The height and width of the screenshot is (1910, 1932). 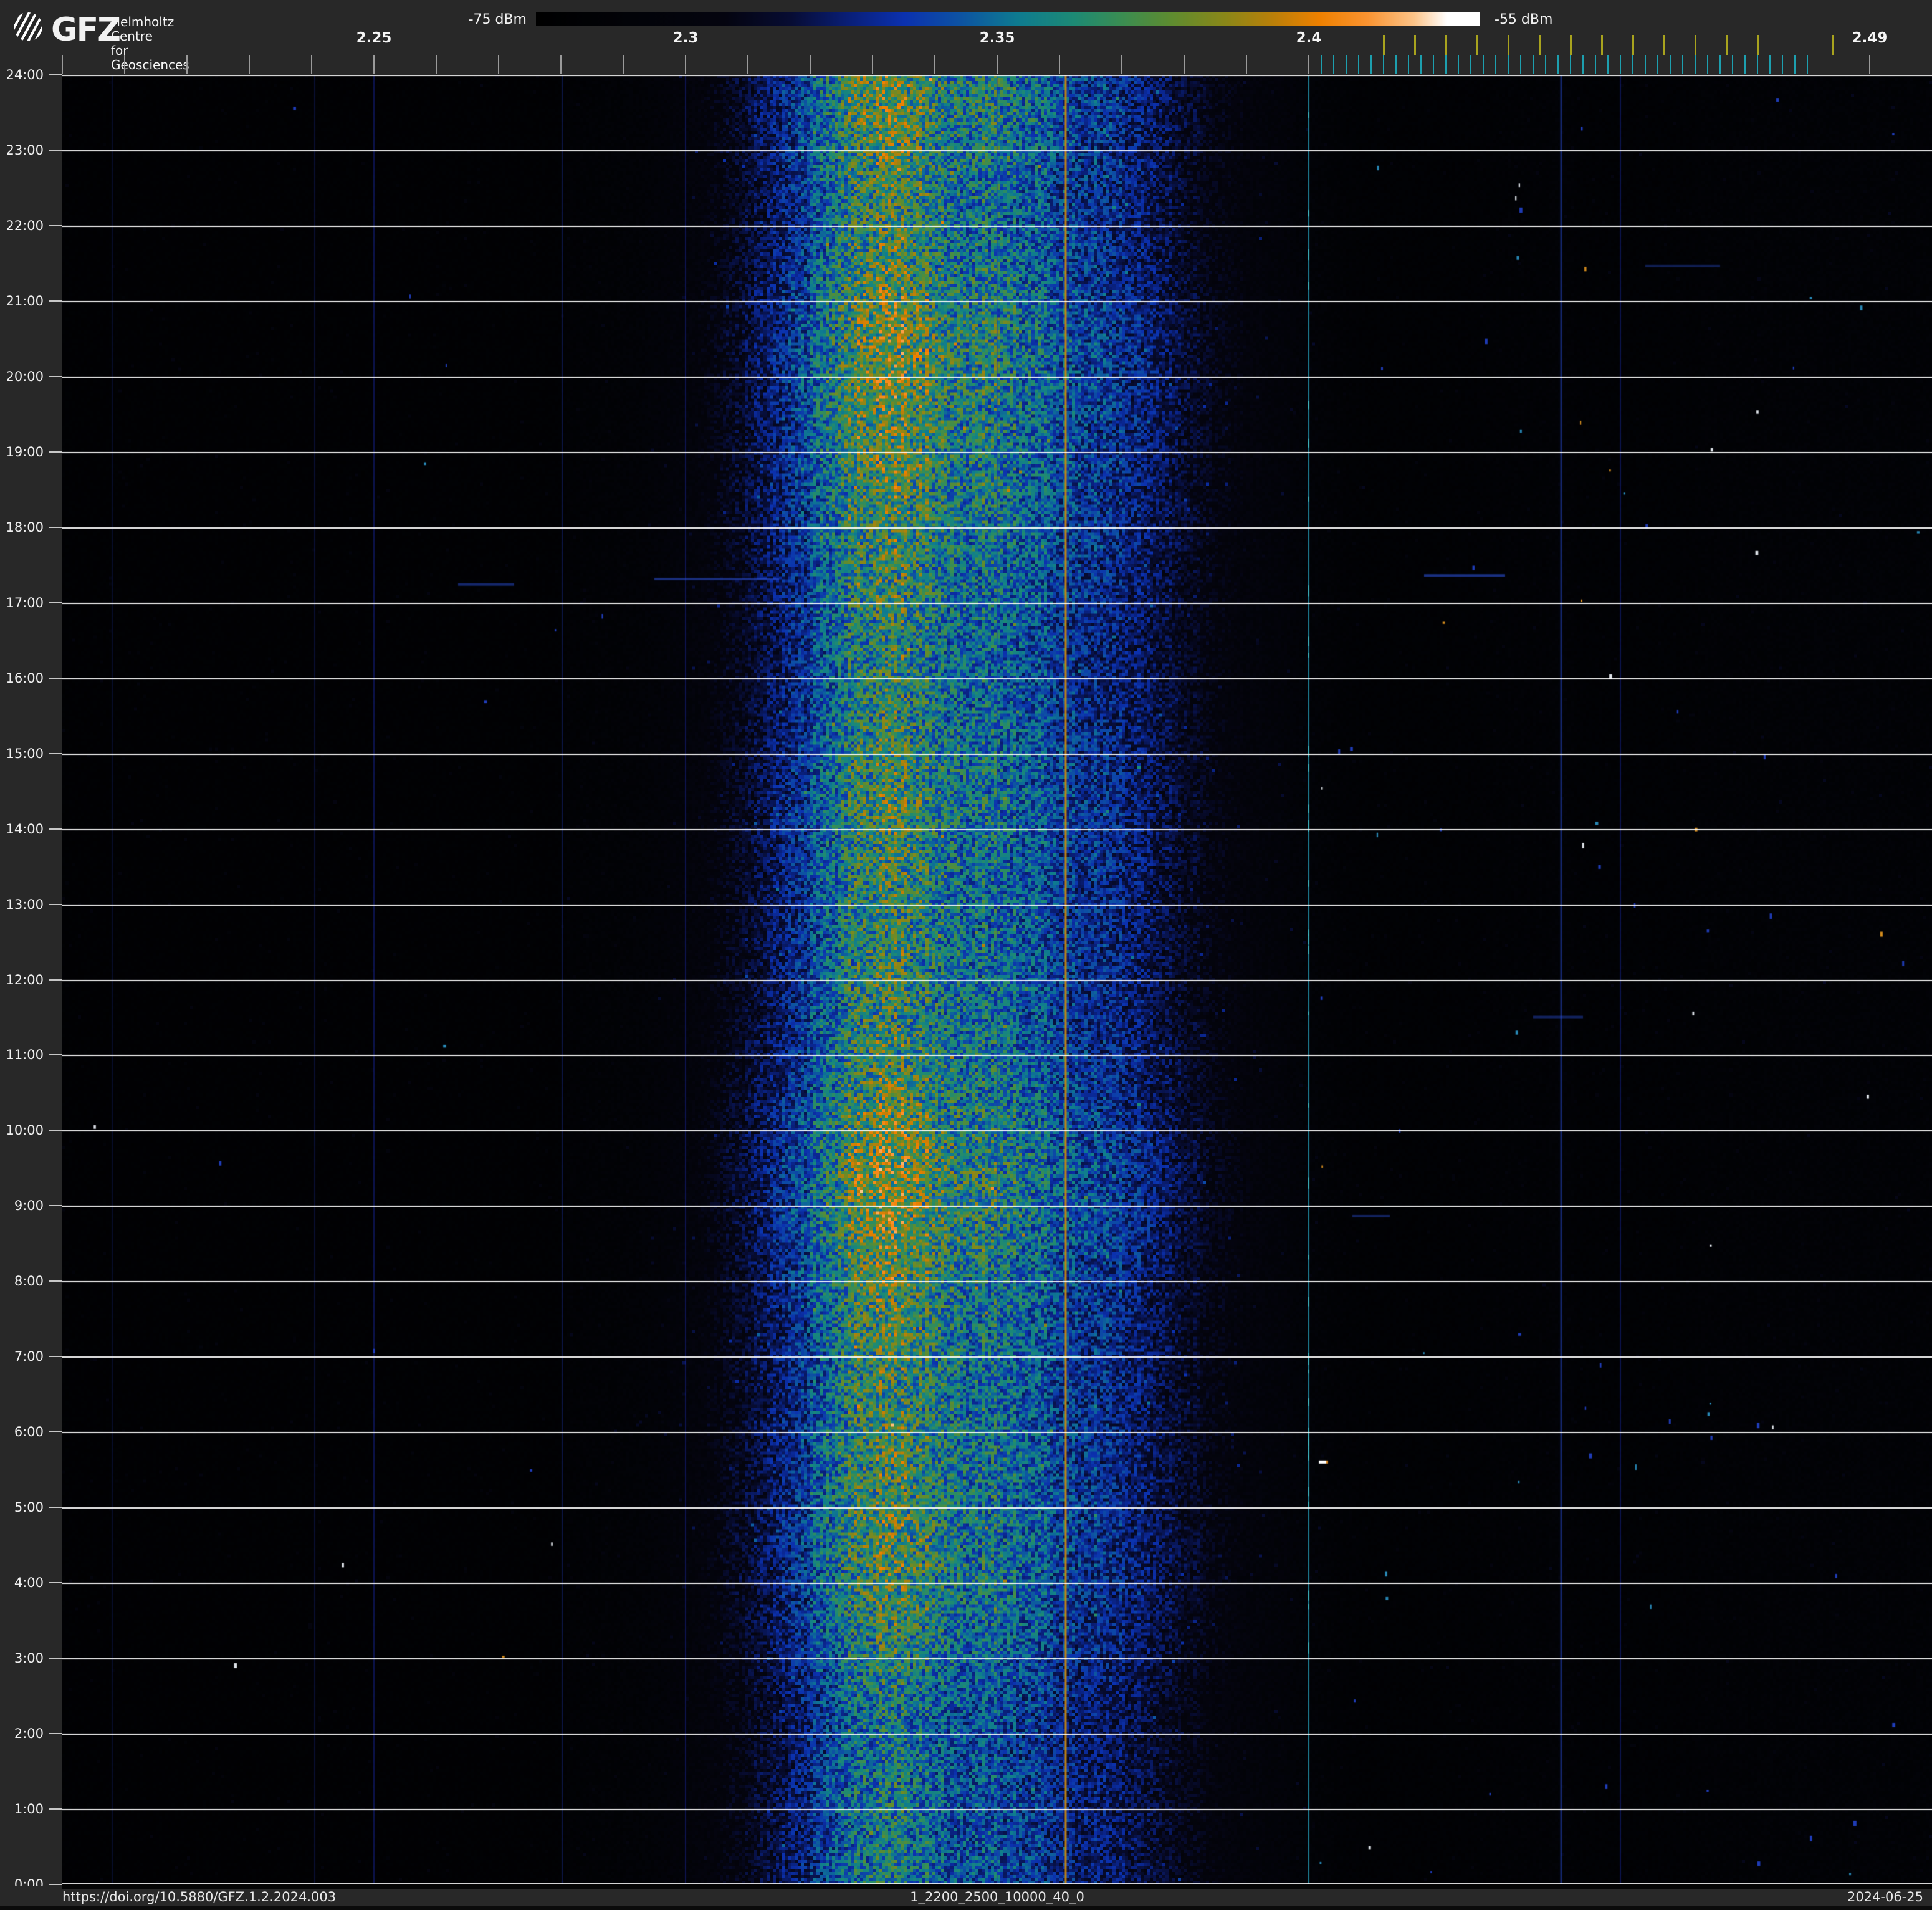 I want to click on time-label: 14:00, so click(x=25, y=829).